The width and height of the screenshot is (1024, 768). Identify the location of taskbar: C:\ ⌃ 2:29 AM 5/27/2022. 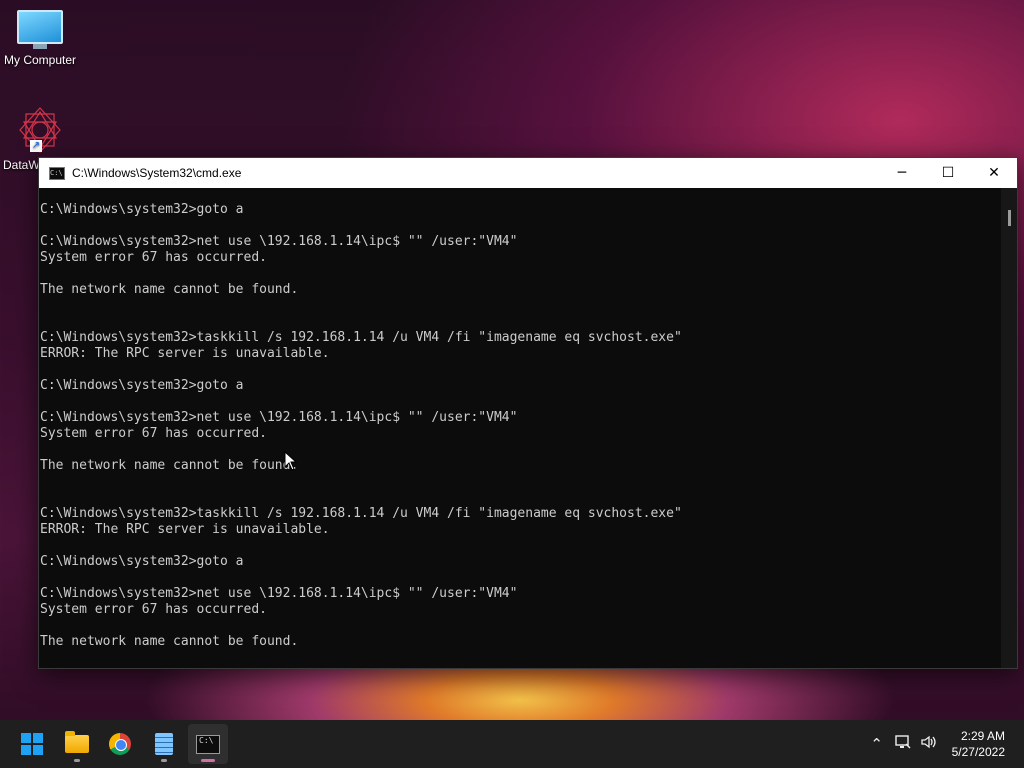
(512, 744).